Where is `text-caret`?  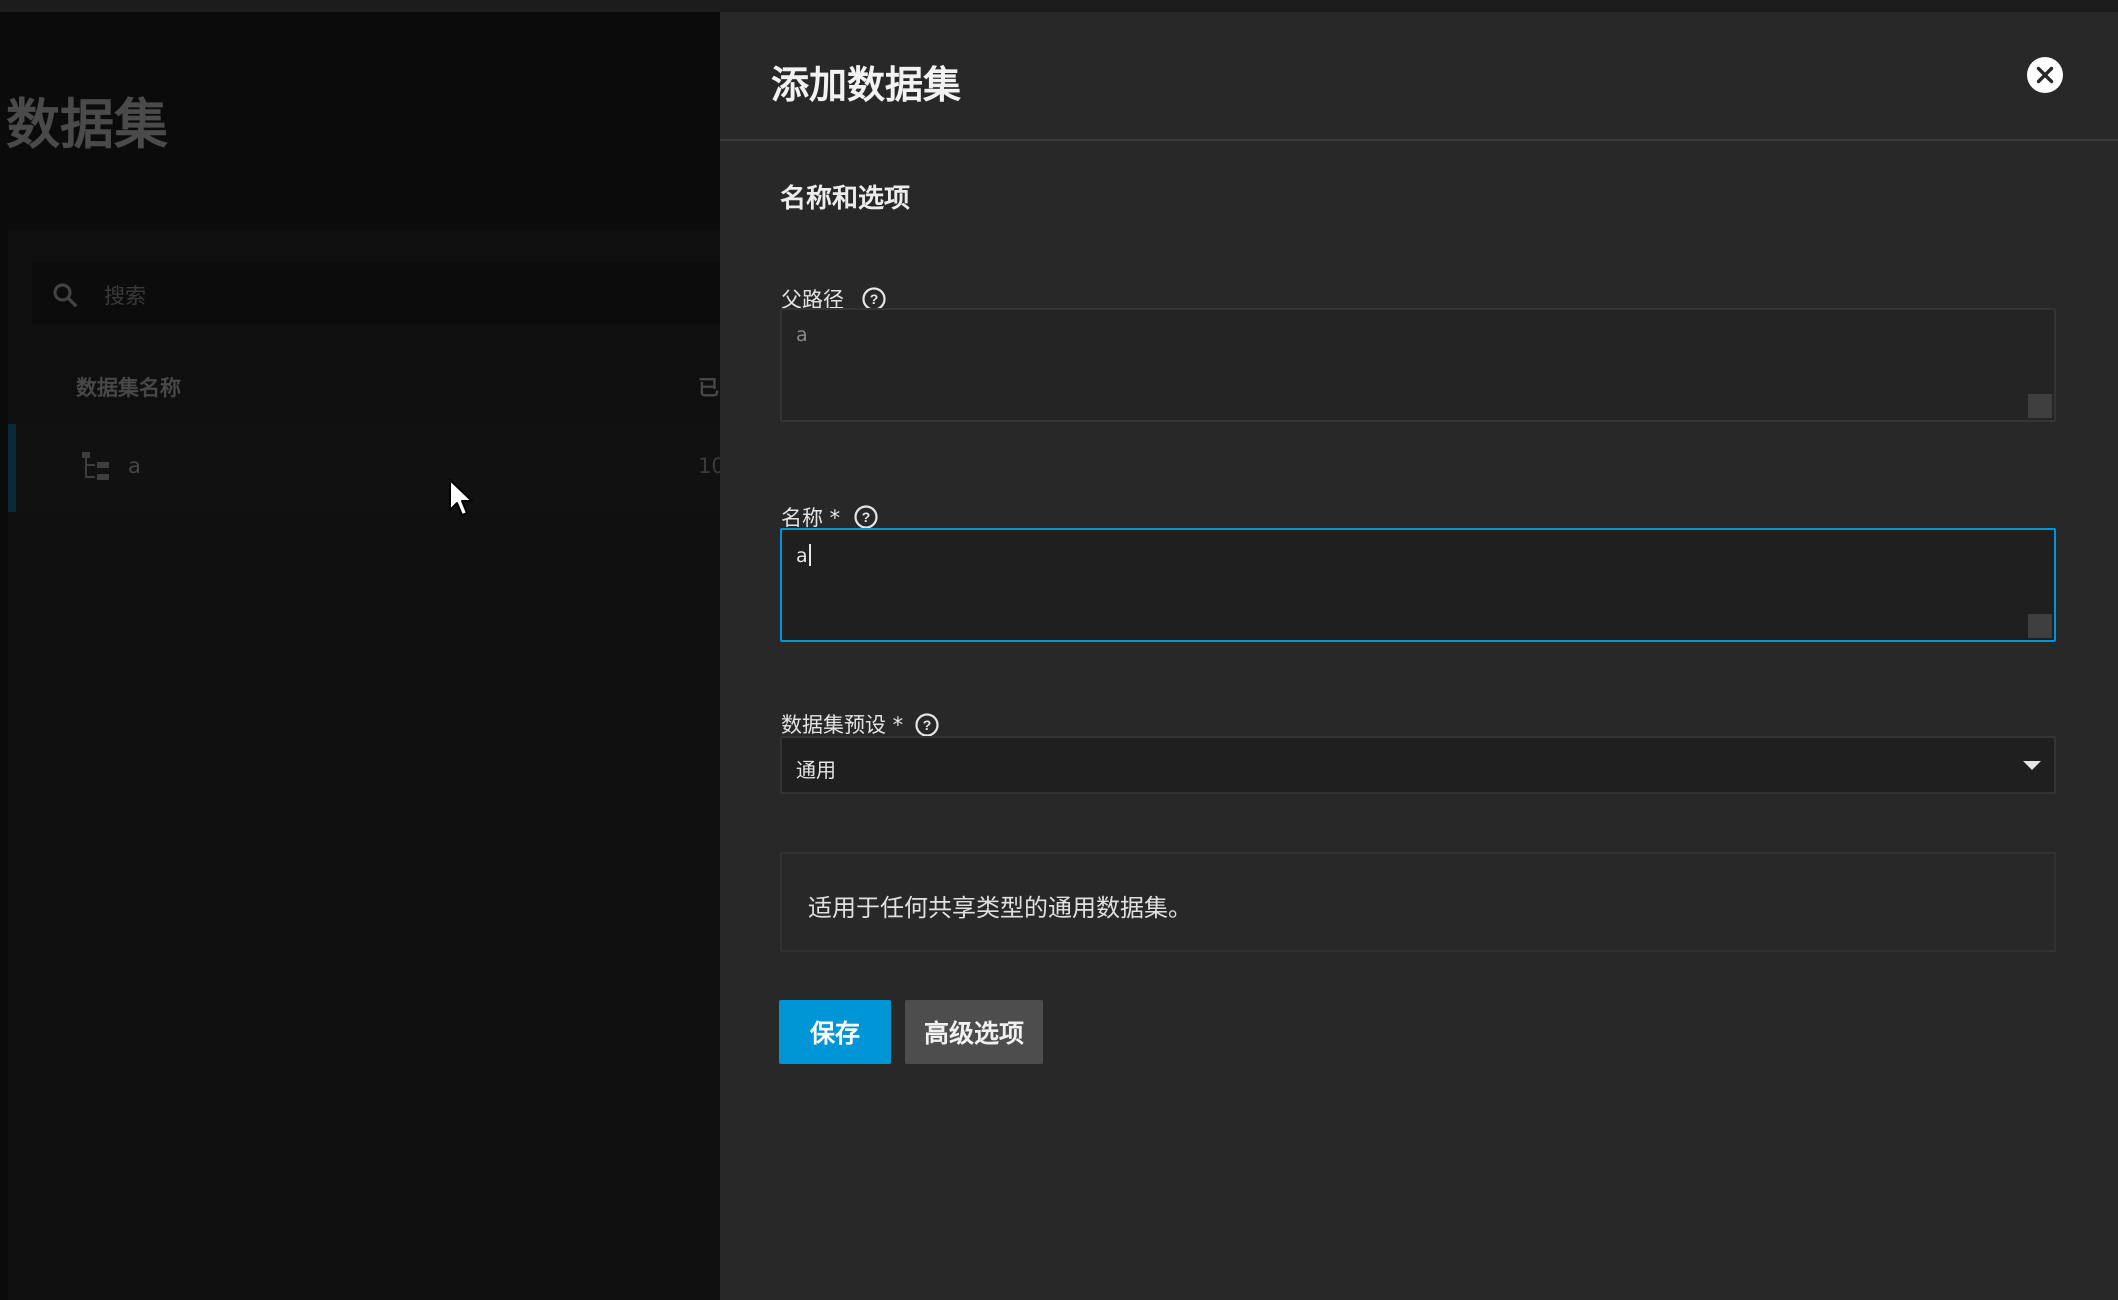 text-caret is located at coordinates (809, 555).